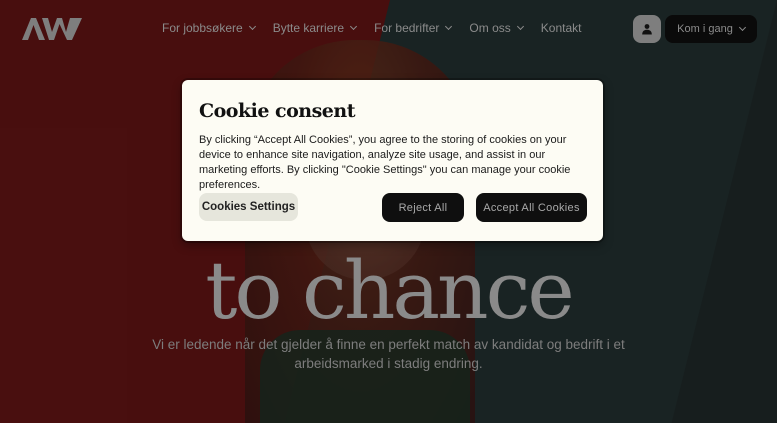 The image size is (777, 423). Describe the element at coordinates (315, 28) in the screenshot. I see `nav-item-career-change: Bytte karriere` at that location.